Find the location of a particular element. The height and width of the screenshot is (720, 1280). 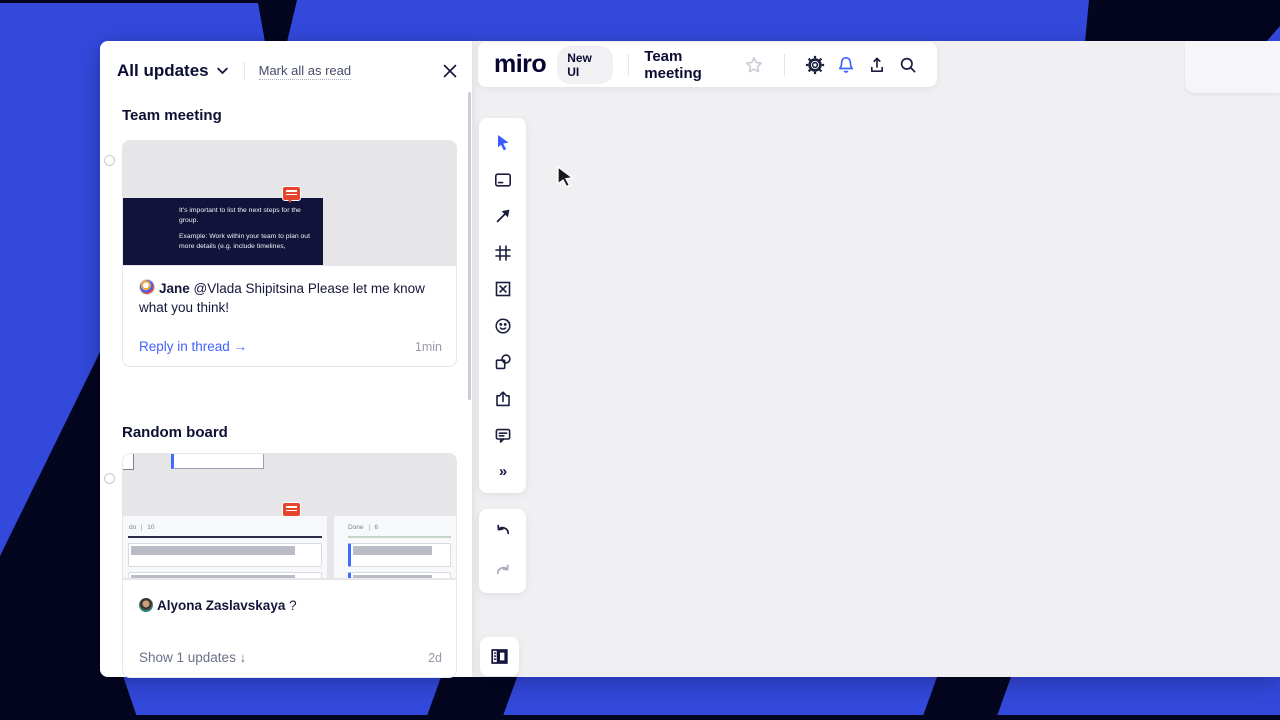

close-panel-button is located at coordinates (450, 71).